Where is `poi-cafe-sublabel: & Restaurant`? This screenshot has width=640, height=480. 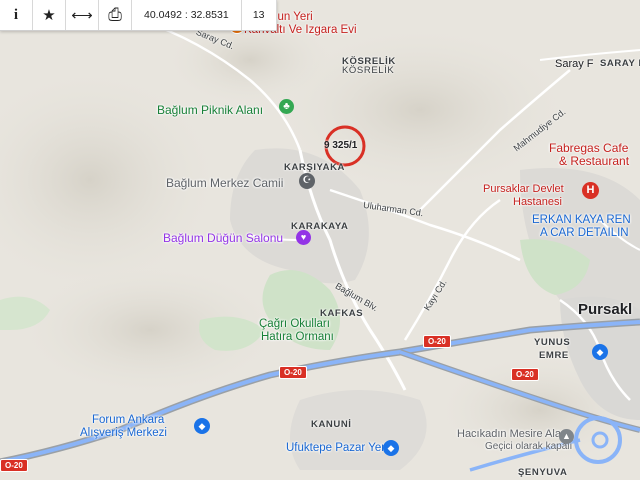
poi-cafe-sublabel: & Restaurant is located at coordinates (594, 161).